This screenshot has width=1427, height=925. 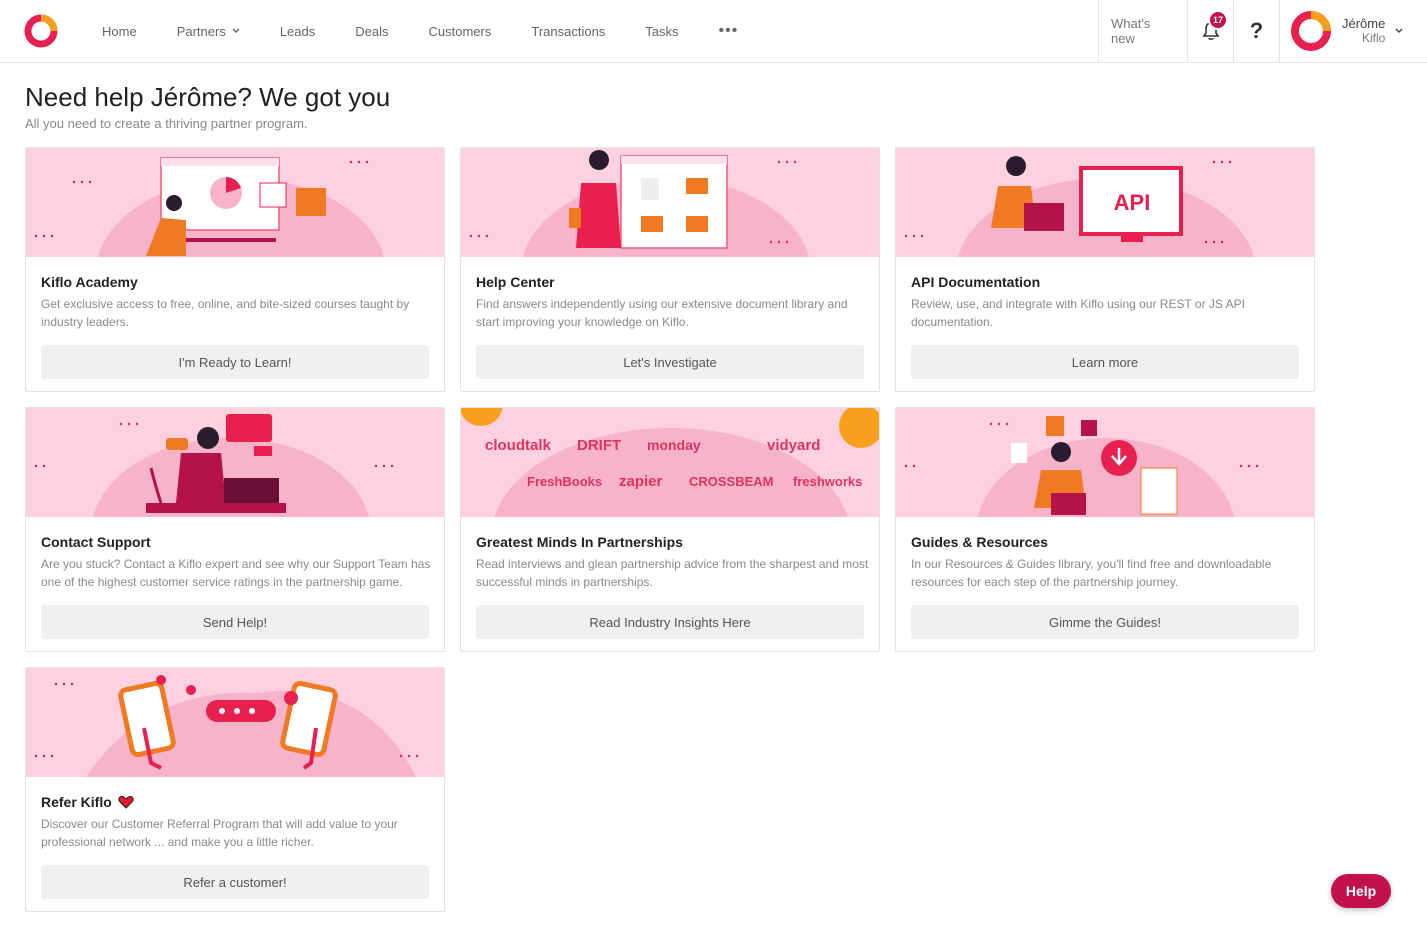 I want to click on nav-leads: Leads, so click(x=297, y=31).